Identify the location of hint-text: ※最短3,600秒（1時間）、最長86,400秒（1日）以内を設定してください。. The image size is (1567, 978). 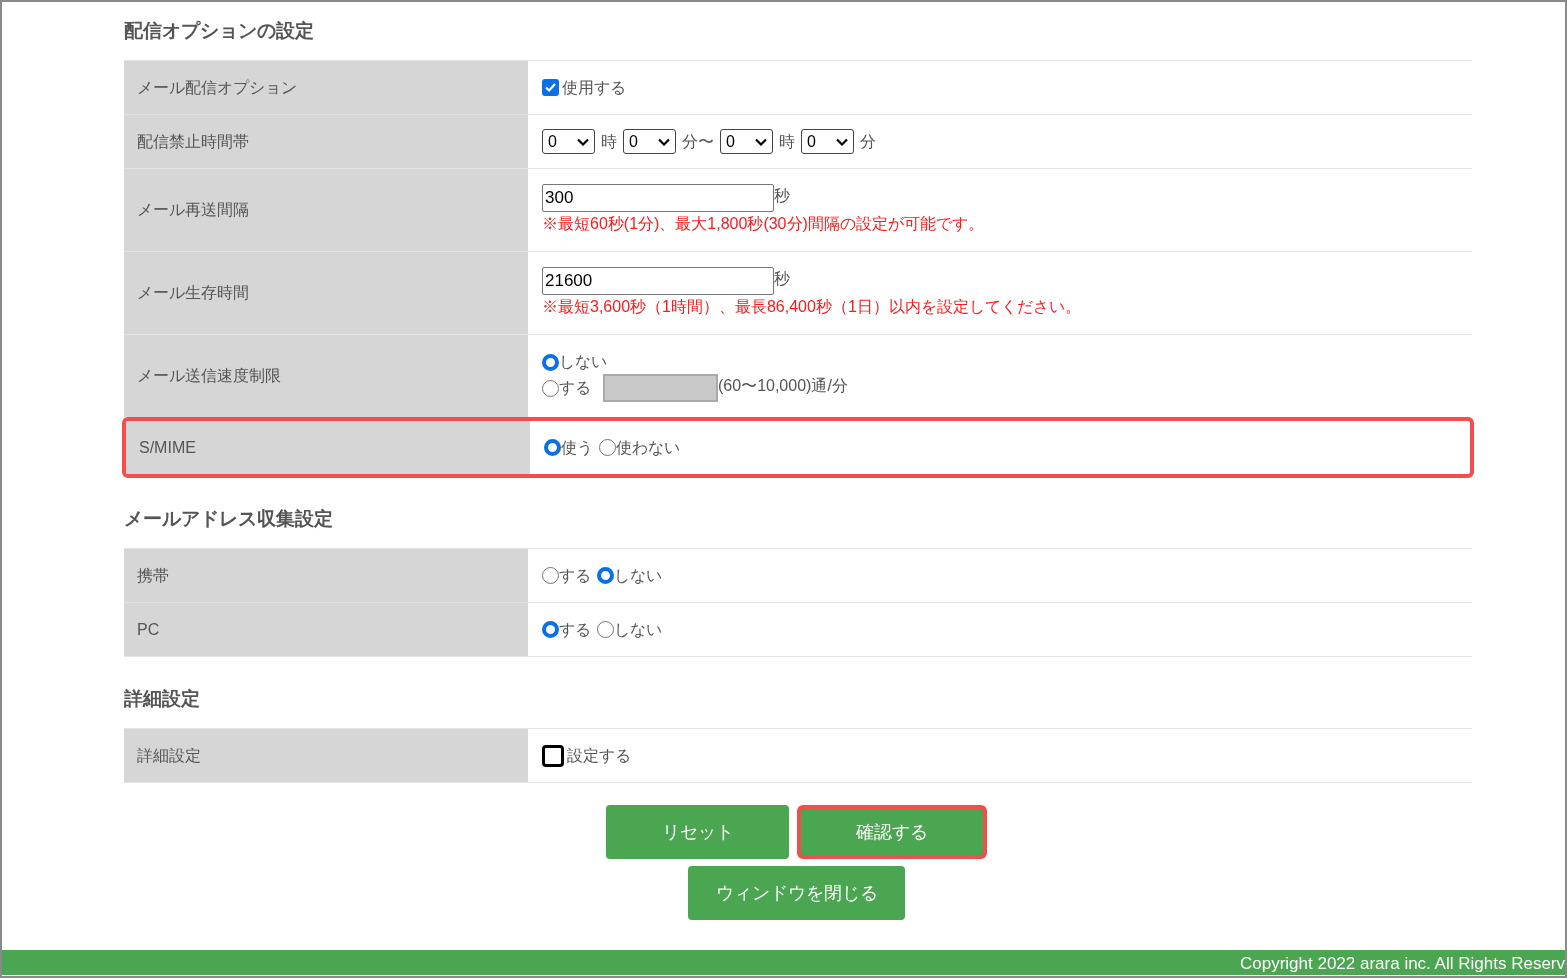
(811, 307).